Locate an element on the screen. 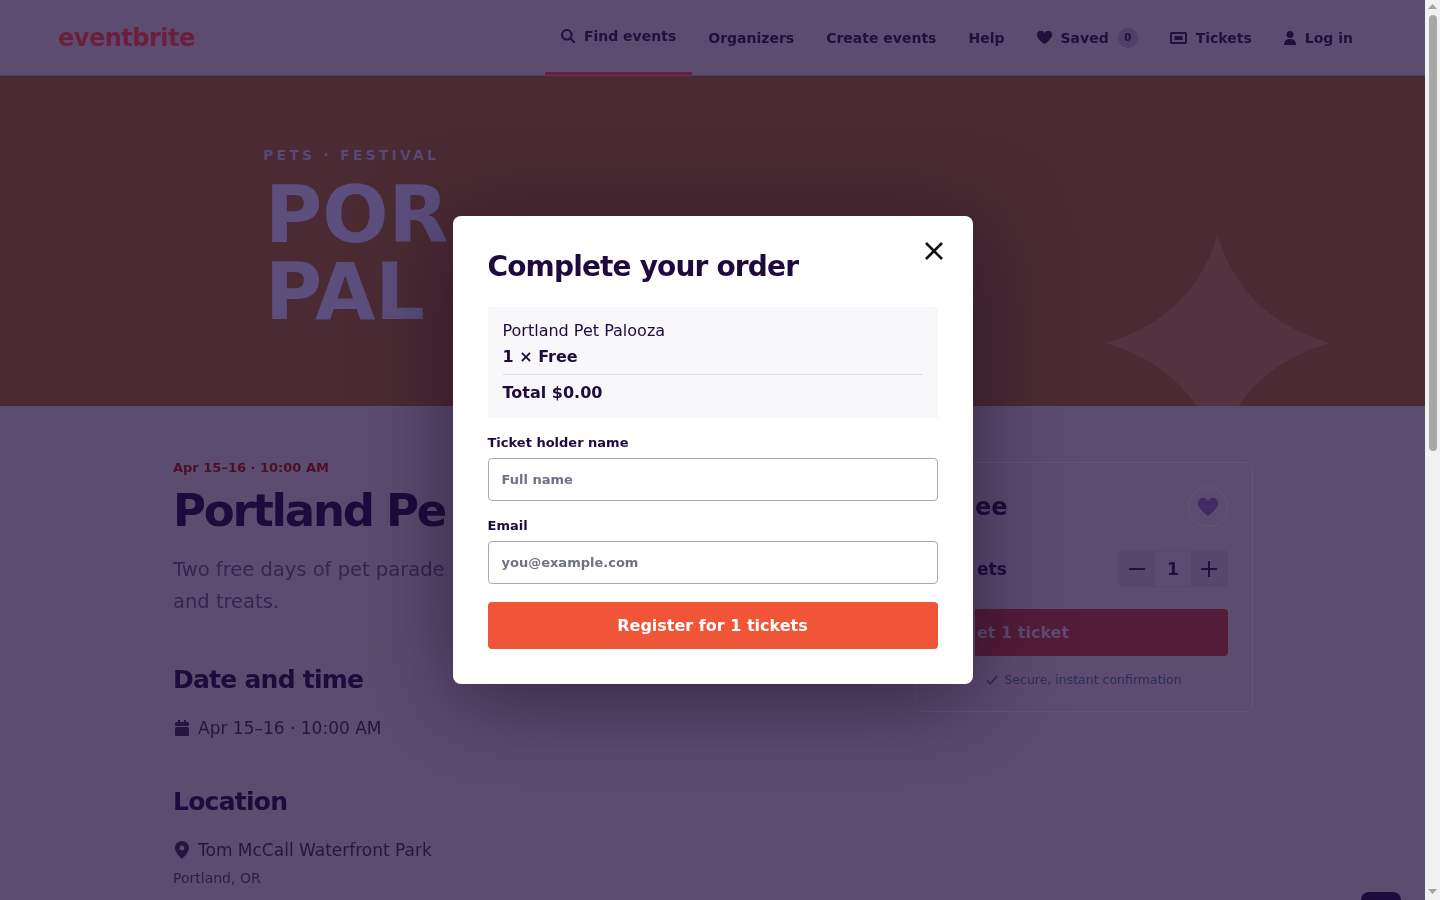  summary-total: Total $0.00 is located at coordinates (552, 393).